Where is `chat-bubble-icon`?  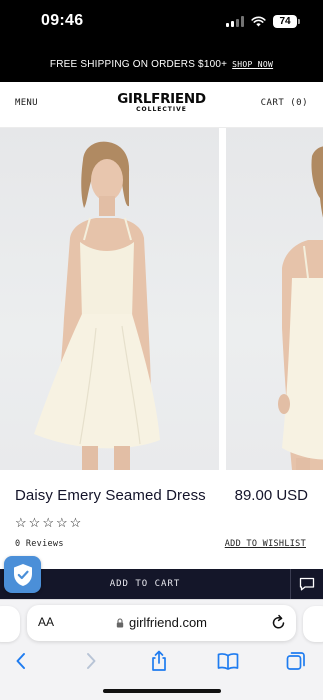
chat-bubble-icon is located at coordinates (307, 584).